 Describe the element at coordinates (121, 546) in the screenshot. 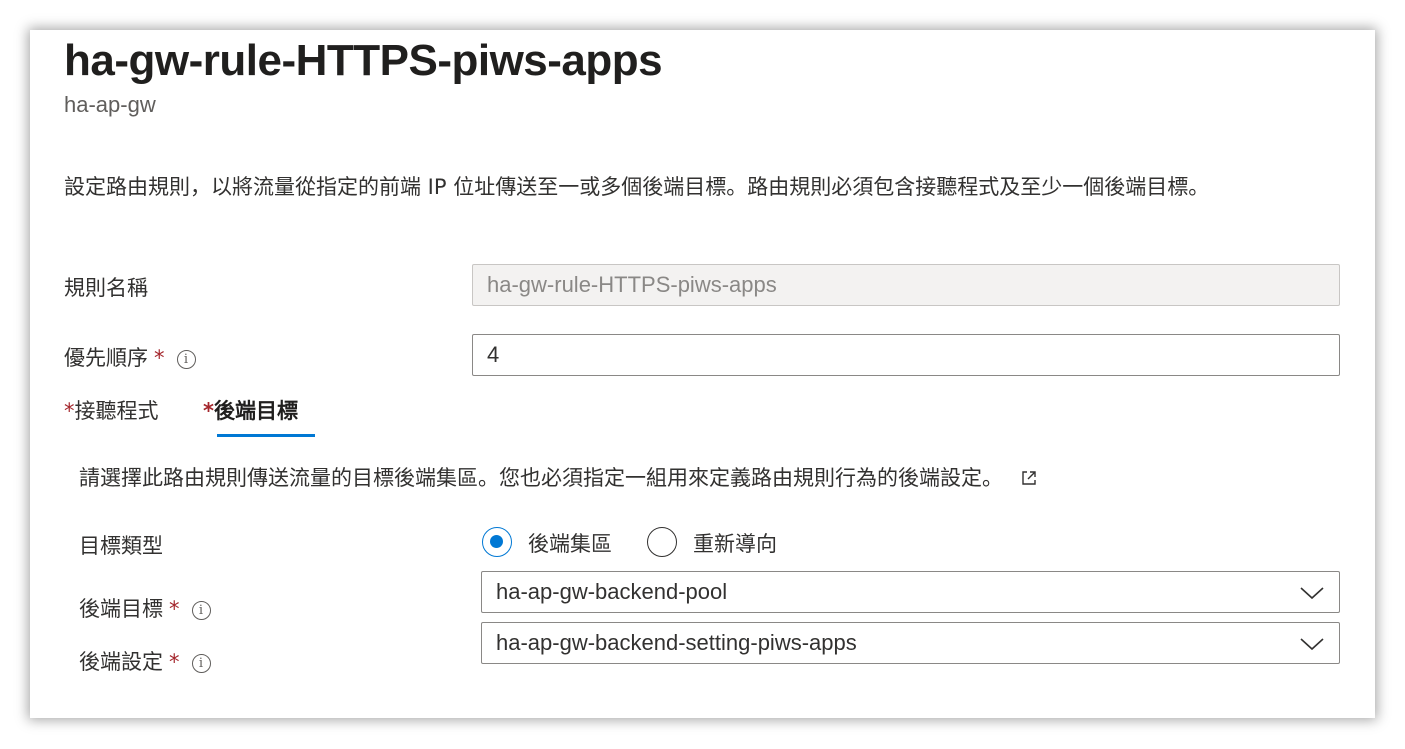

I see `target-type-label: 目標類型` at that location.